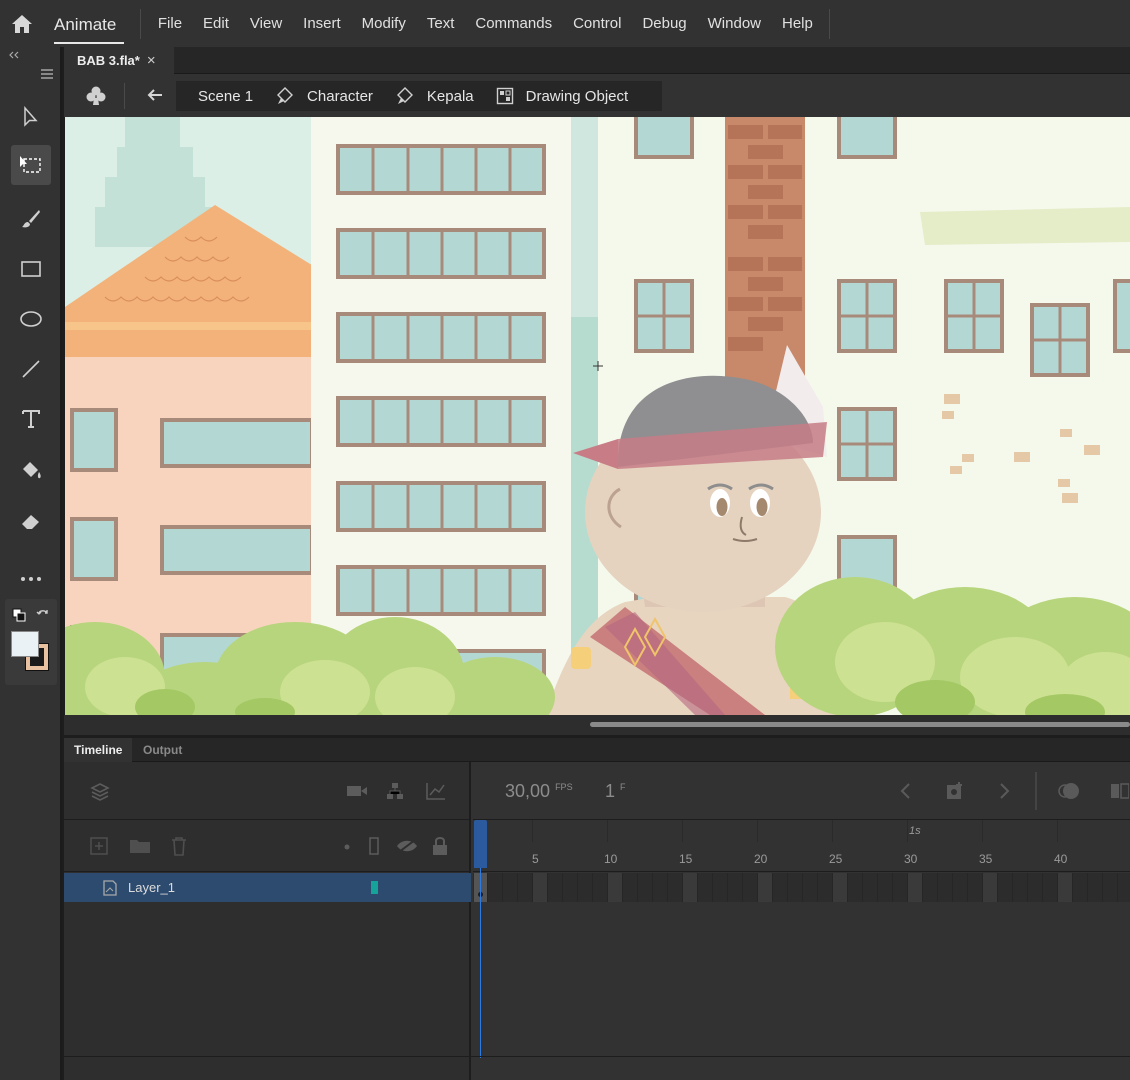  Describe the element at coordinates (395, 791) in the screenshot. I see `parenting-icon` at that location.